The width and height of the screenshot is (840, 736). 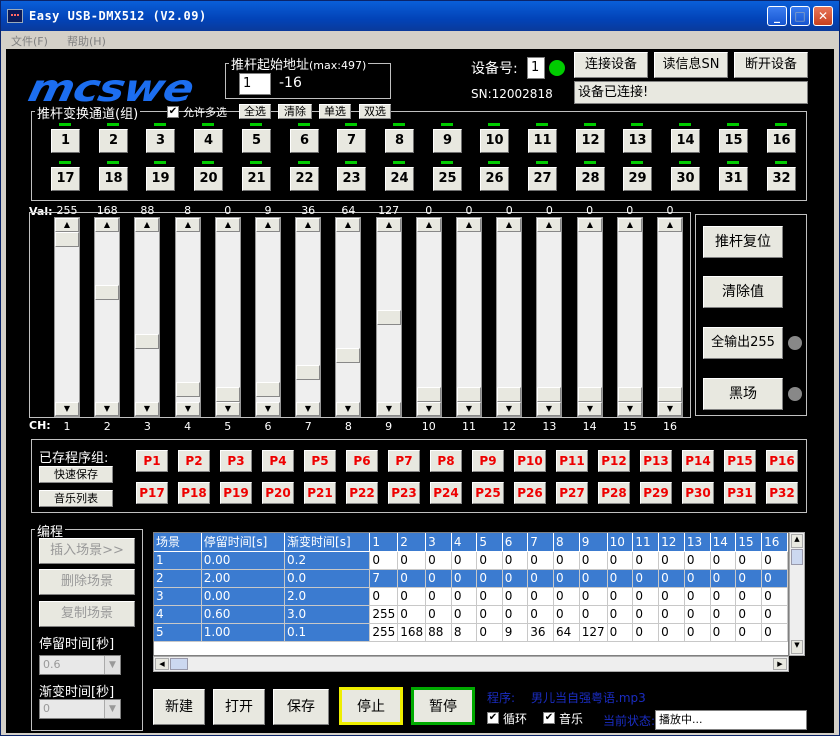 I want to click on music-list-button: 音乐列表, so click(x=76, y=498).